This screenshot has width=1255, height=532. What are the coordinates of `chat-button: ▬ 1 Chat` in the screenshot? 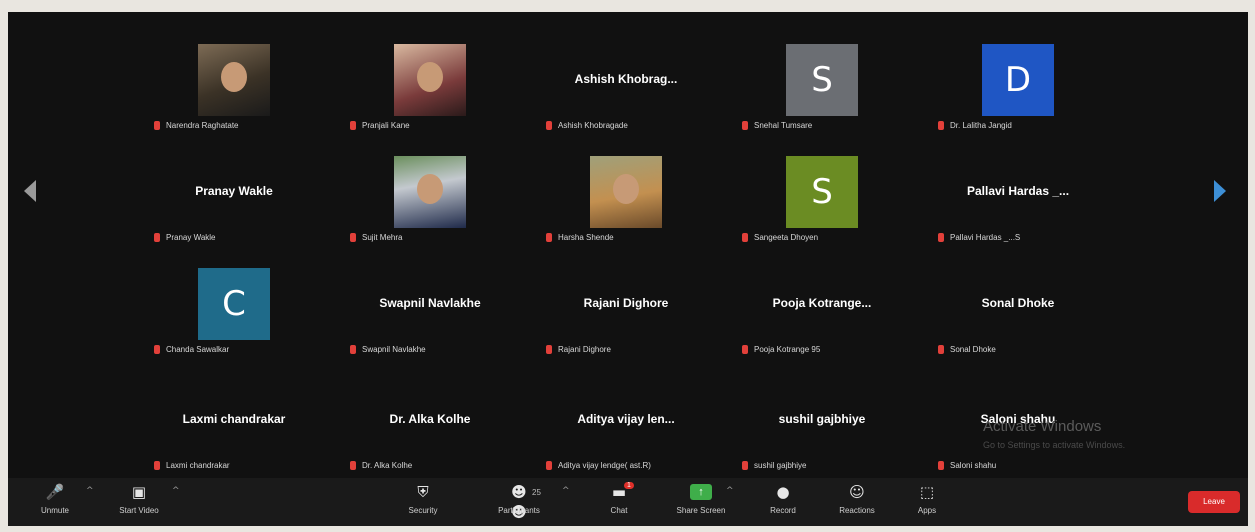 It's located at (619, 498).